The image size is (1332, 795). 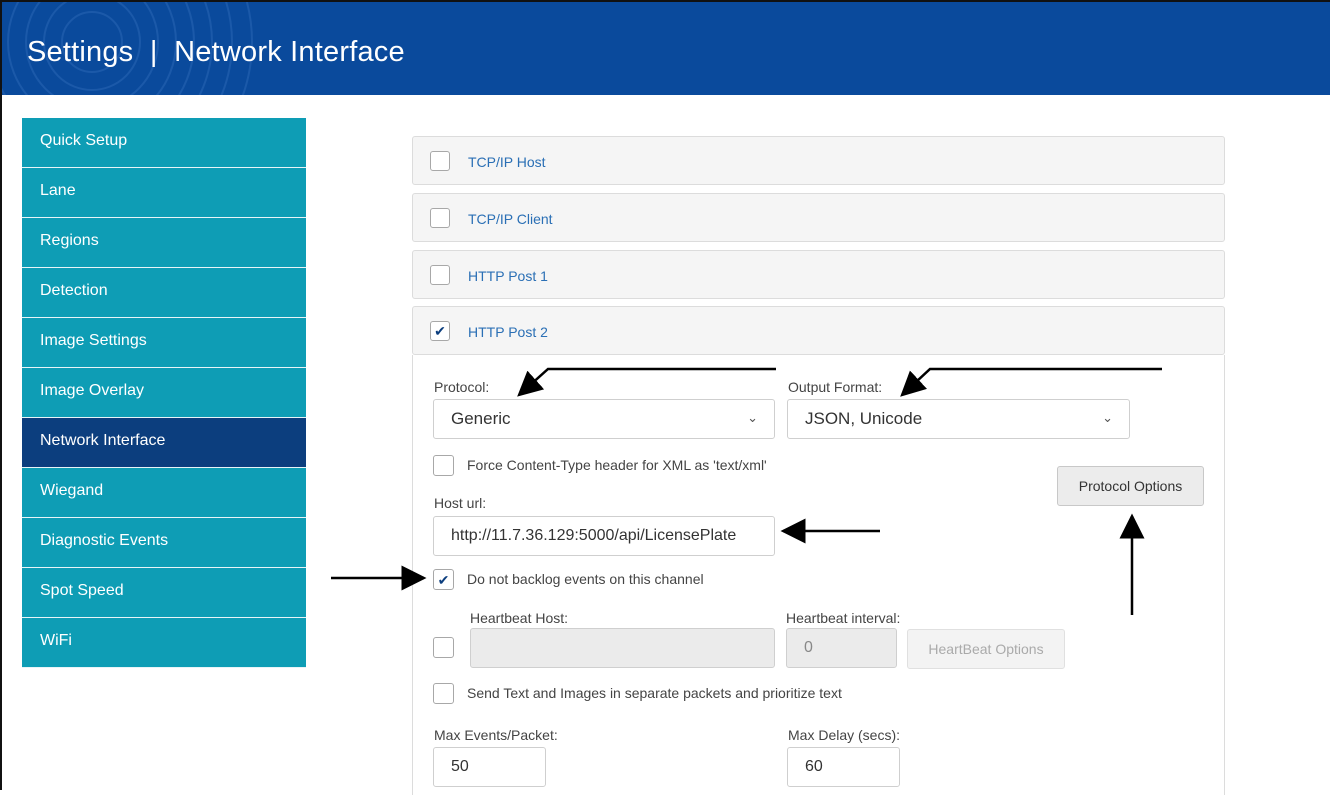 I want to click on sidebar-item-spot-speed: Spot Speed, so click(x=164, y=593).